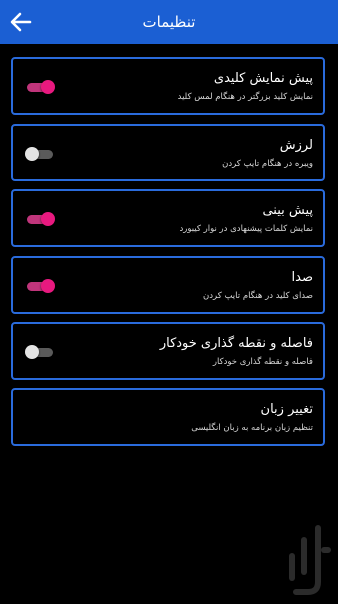 The height and width of the screenshot is (604, 338). Describe the element at coordinates (236, 343) in the screenshot. I see `setting-label: فاصله و نقطه گذاری خودکار` at that location.